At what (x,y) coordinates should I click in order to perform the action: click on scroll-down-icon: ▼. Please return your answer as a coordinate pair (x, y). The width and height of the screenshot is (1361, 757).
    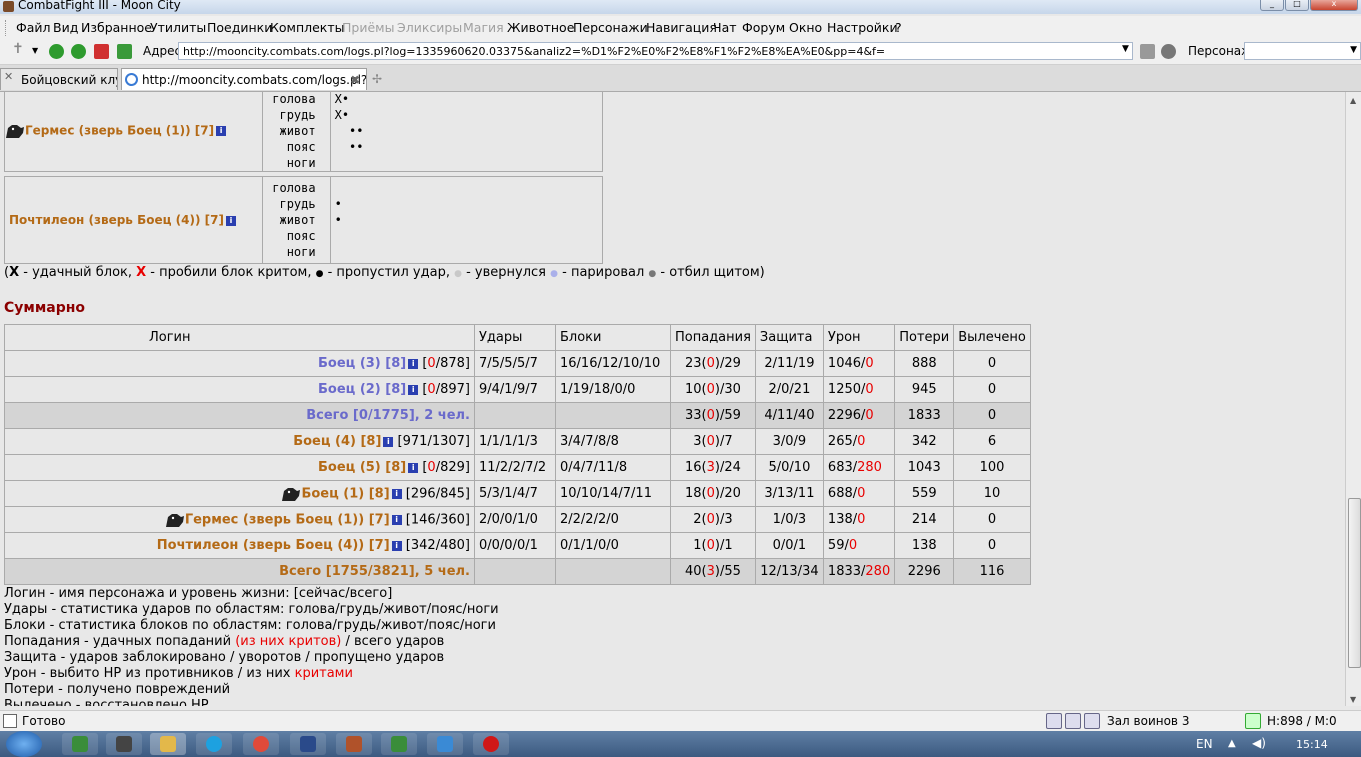
    Looking at the image, I should click on (1353, 699).